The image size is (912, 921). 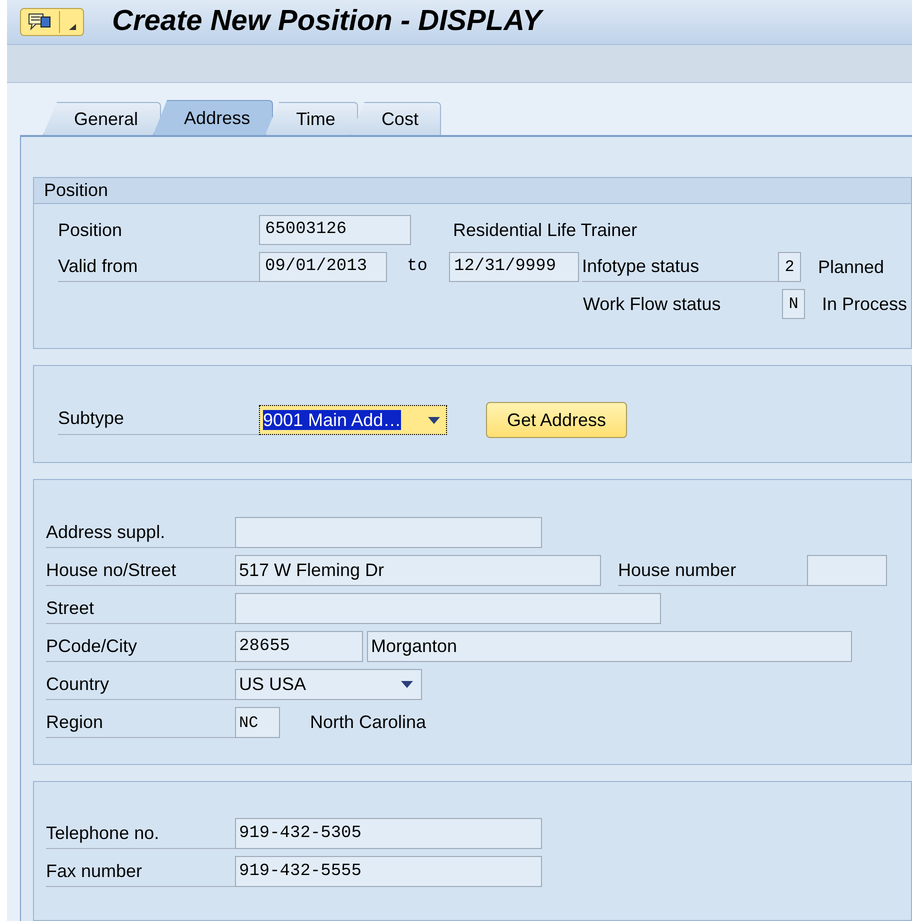 I want to click on input-field: N, so click(x=793, y=304).